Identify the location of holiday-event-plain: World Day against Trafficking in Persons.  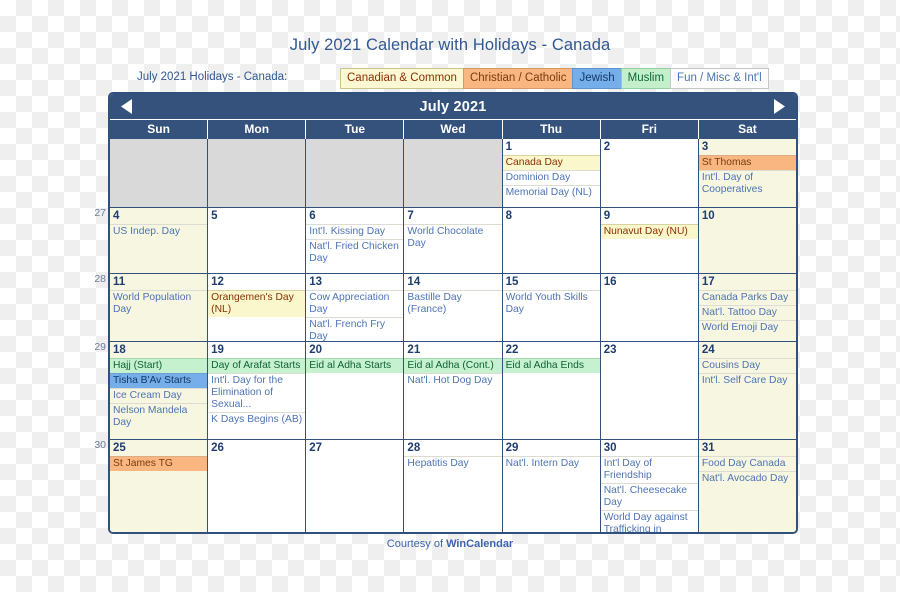
(649, 521).